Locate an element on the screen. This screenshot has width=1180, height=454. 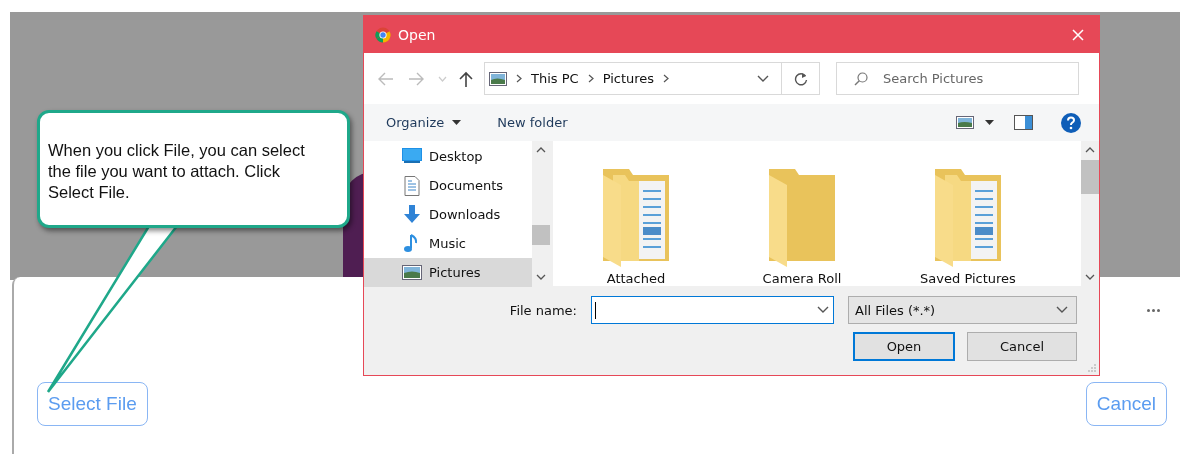
download-icon is located at coordinates (412, 214).